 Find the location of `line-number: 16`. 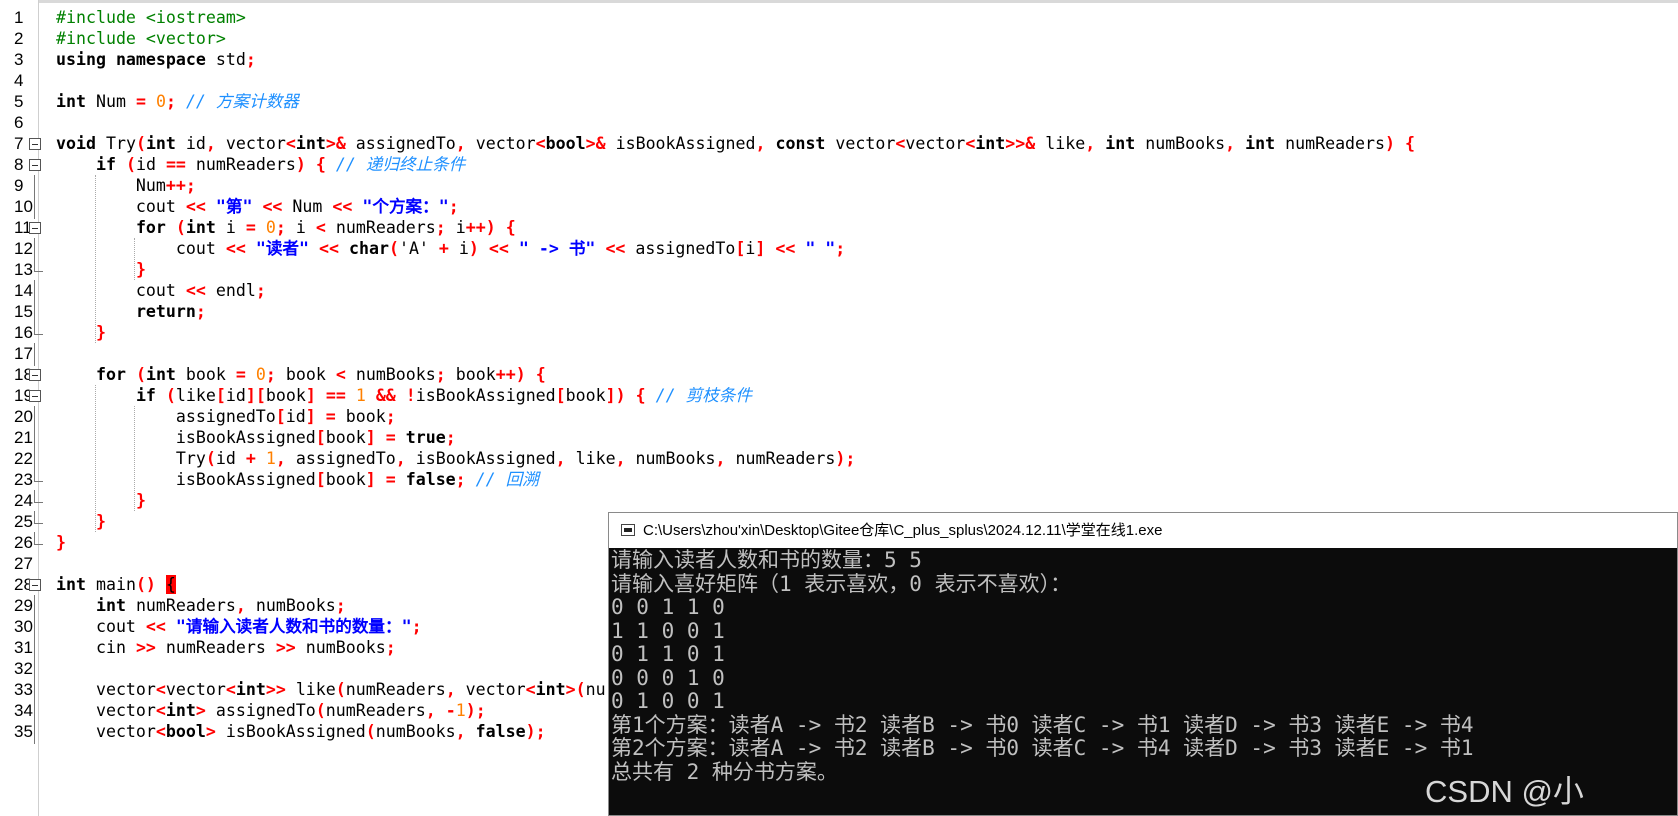

line-number: 16 is located at coordinates (23, 332).